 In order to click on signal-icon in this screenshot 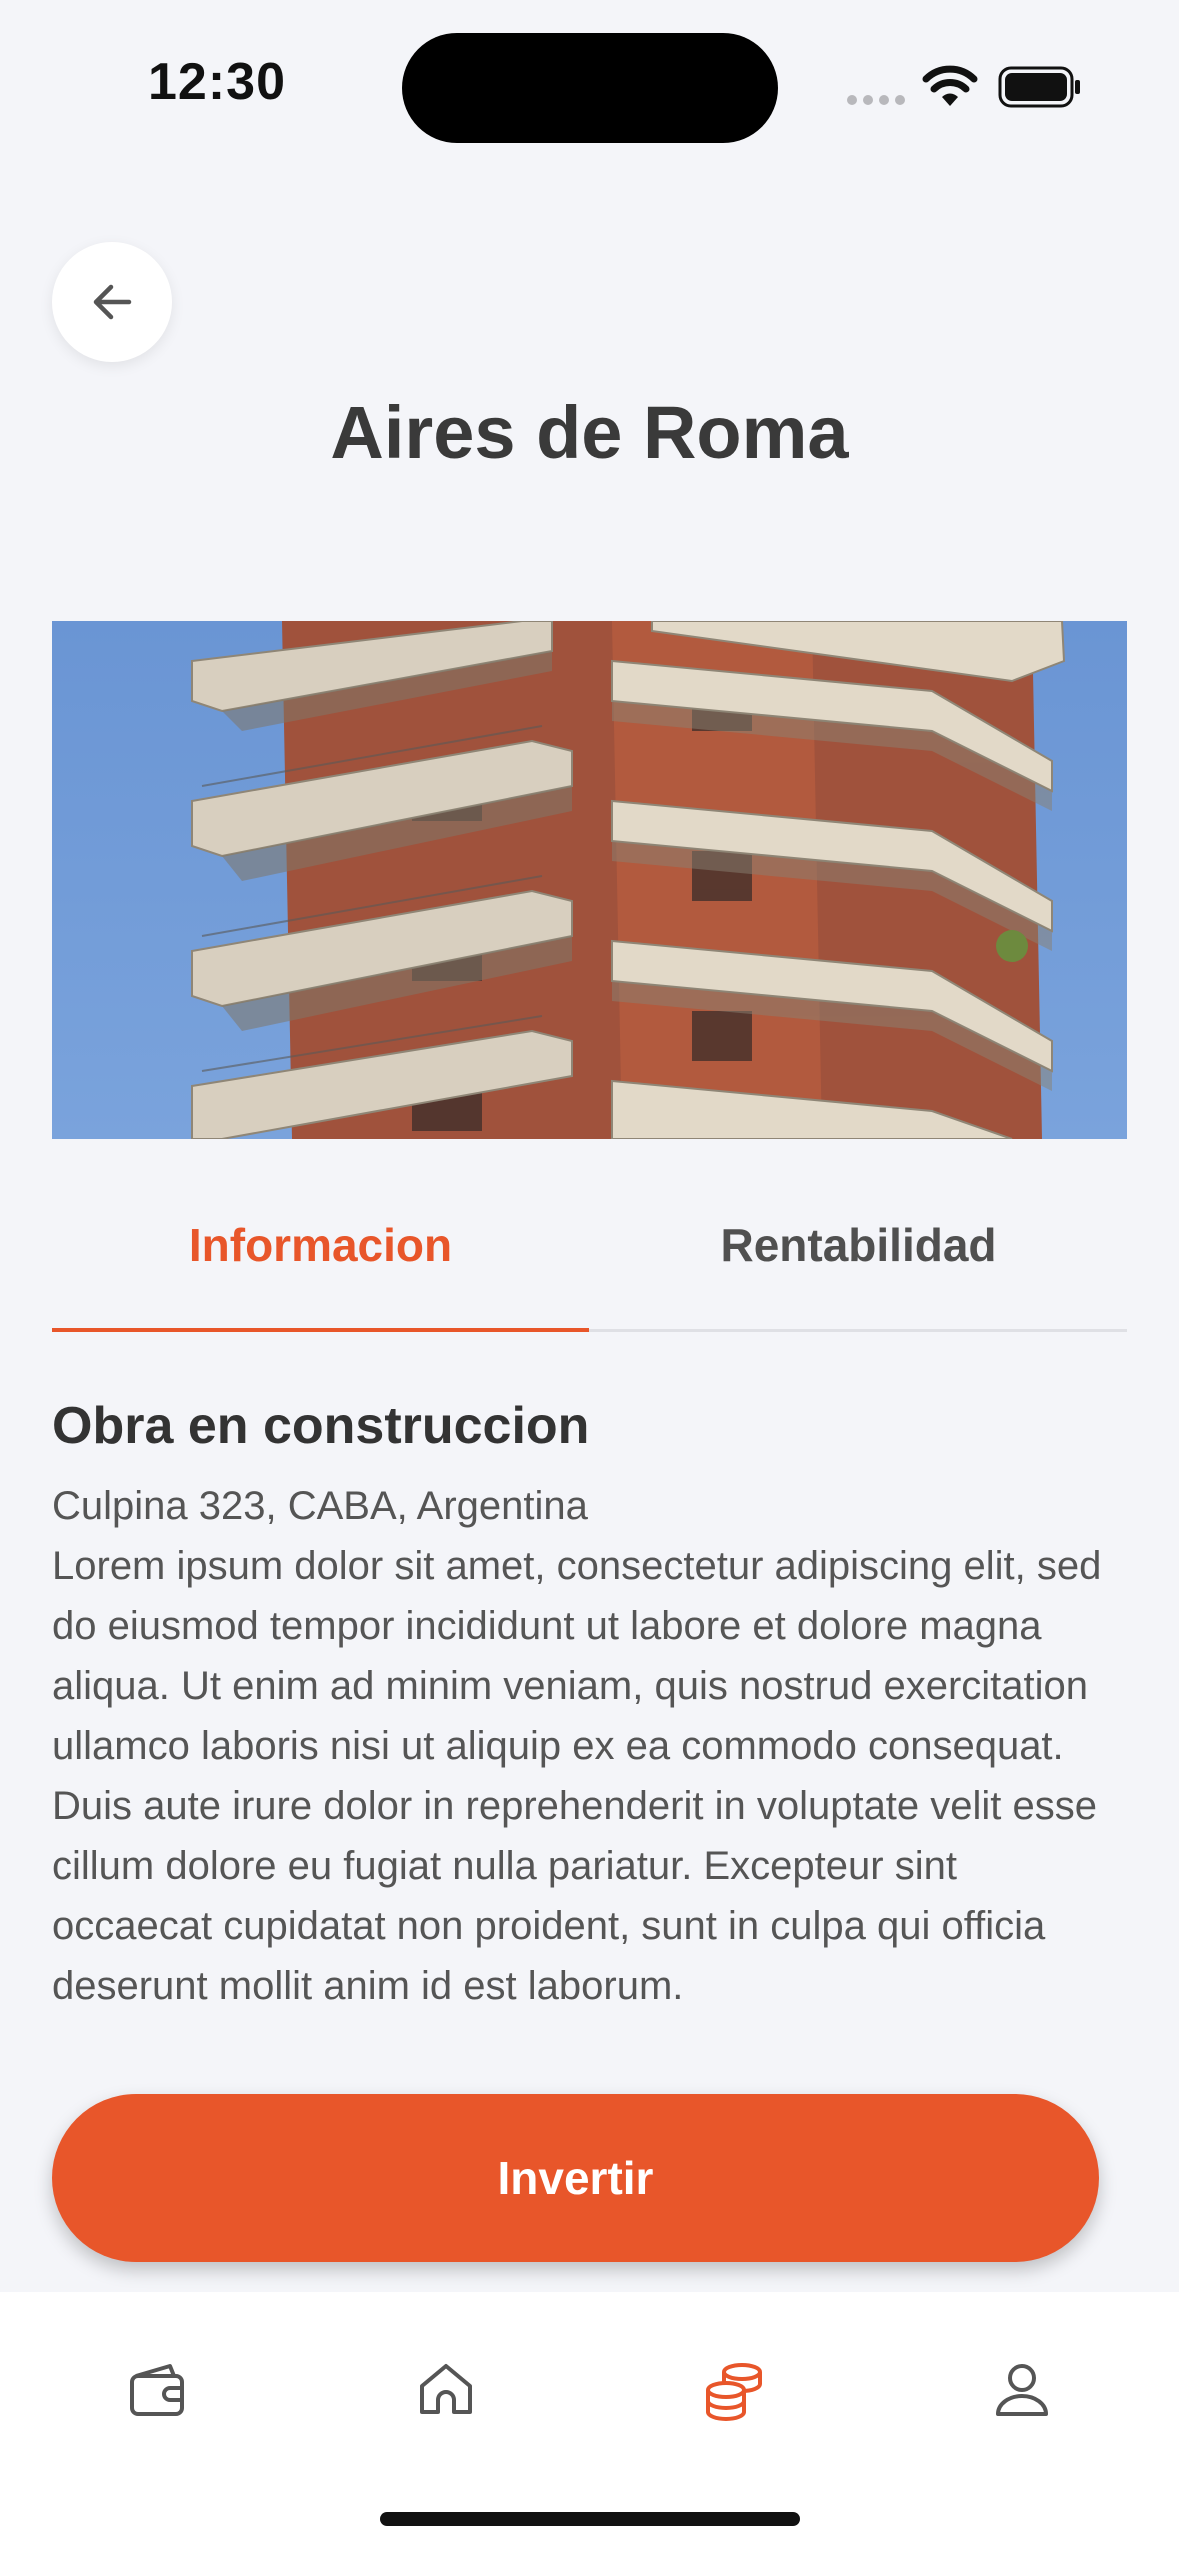, I will do `click(876, 100)`.